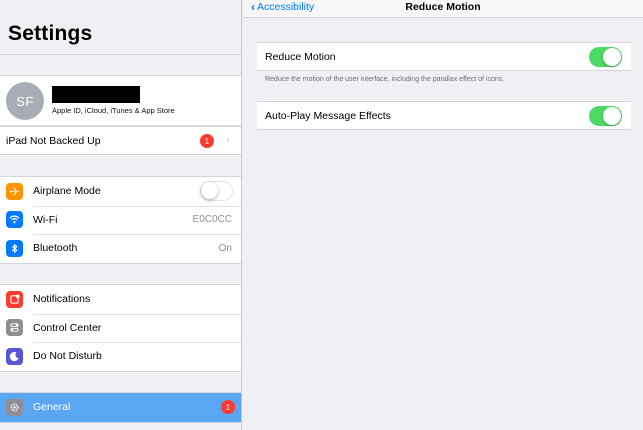  What do you see at coordinates (120, 140) in the screenshot?
I see `backup-row: iPad Not Backed Up 1 ›` at bounding box center [120, 140].